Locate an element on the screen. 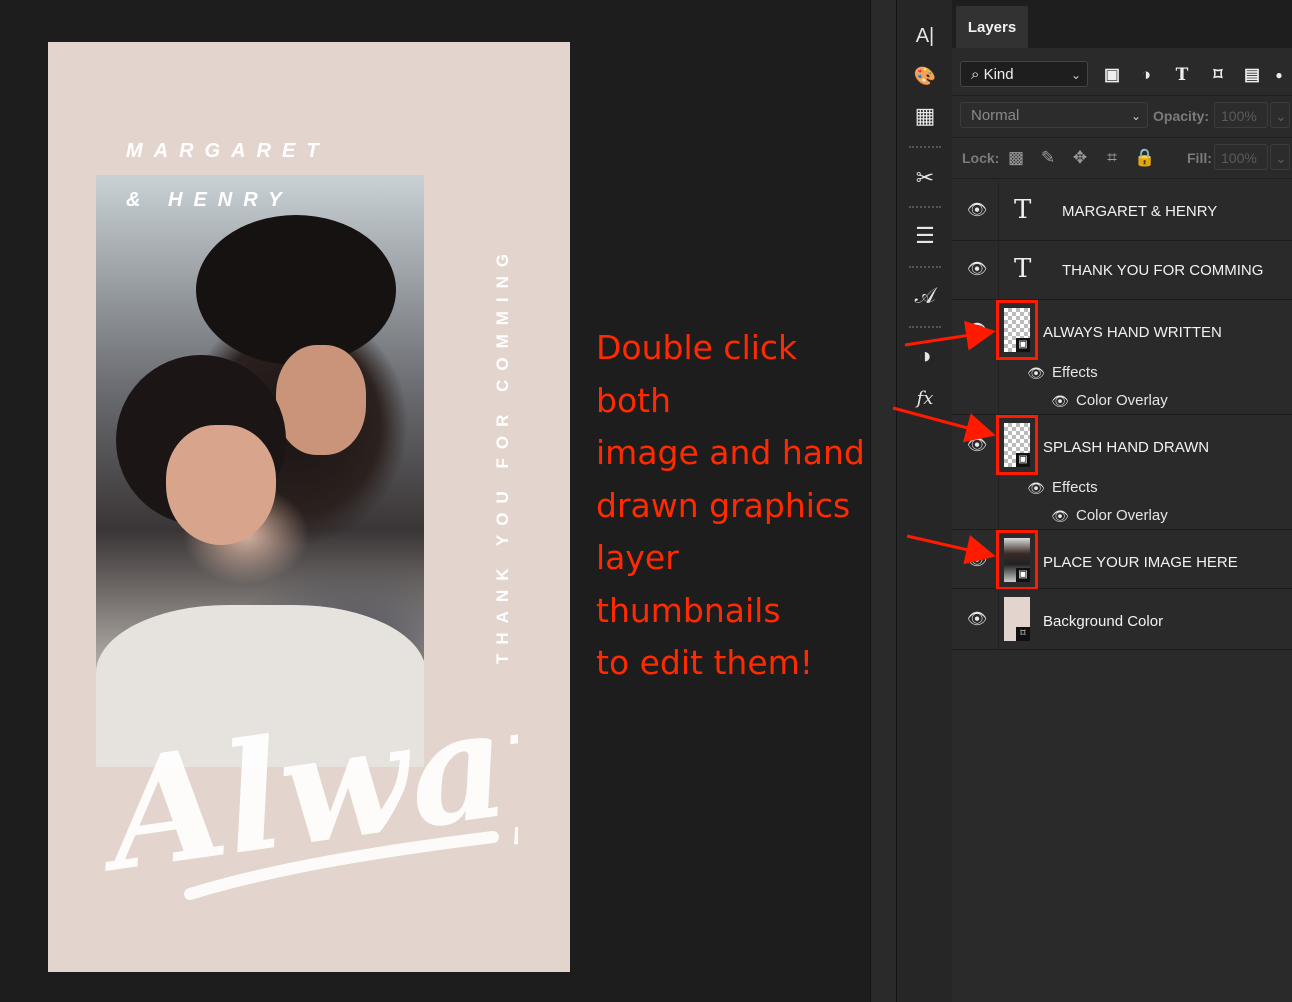 This screenshot has width=1292, height=1002. canvas-title-line1: MARGARET is located at coordinates (228, 151).